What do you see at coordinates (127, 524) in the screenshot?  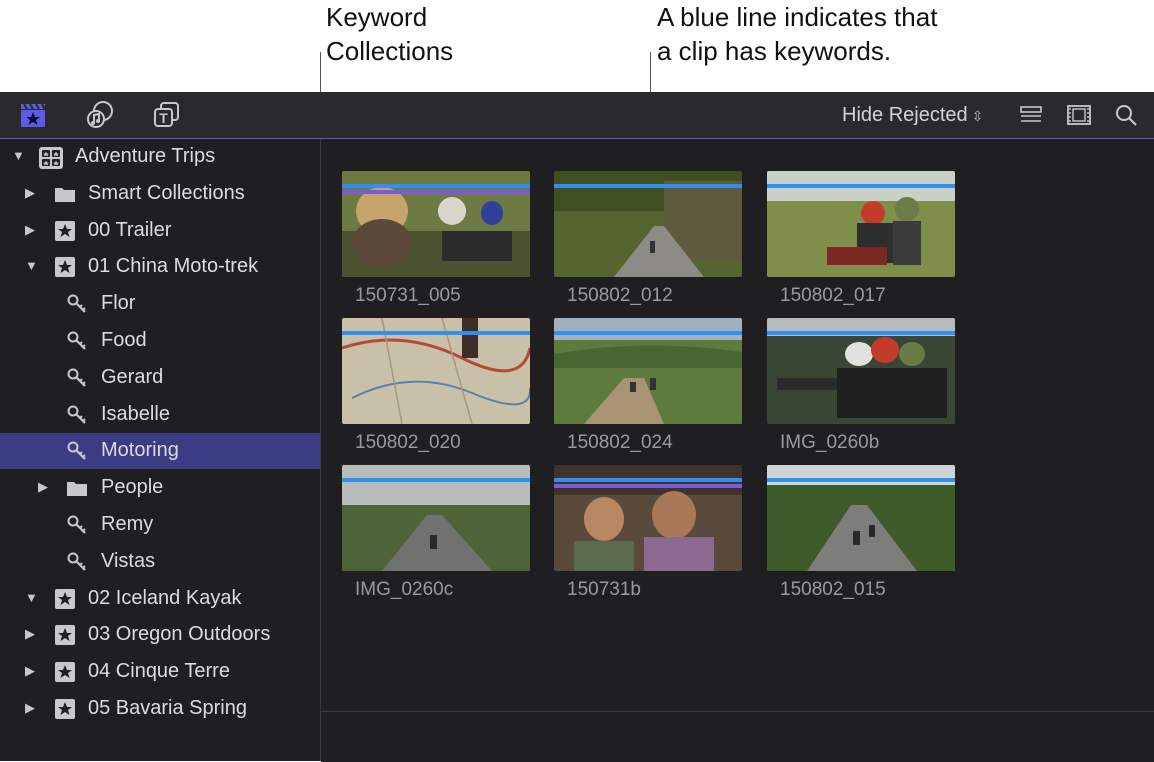 I see `sidebar-item-label: Remy` at bounding box center [127, 524].